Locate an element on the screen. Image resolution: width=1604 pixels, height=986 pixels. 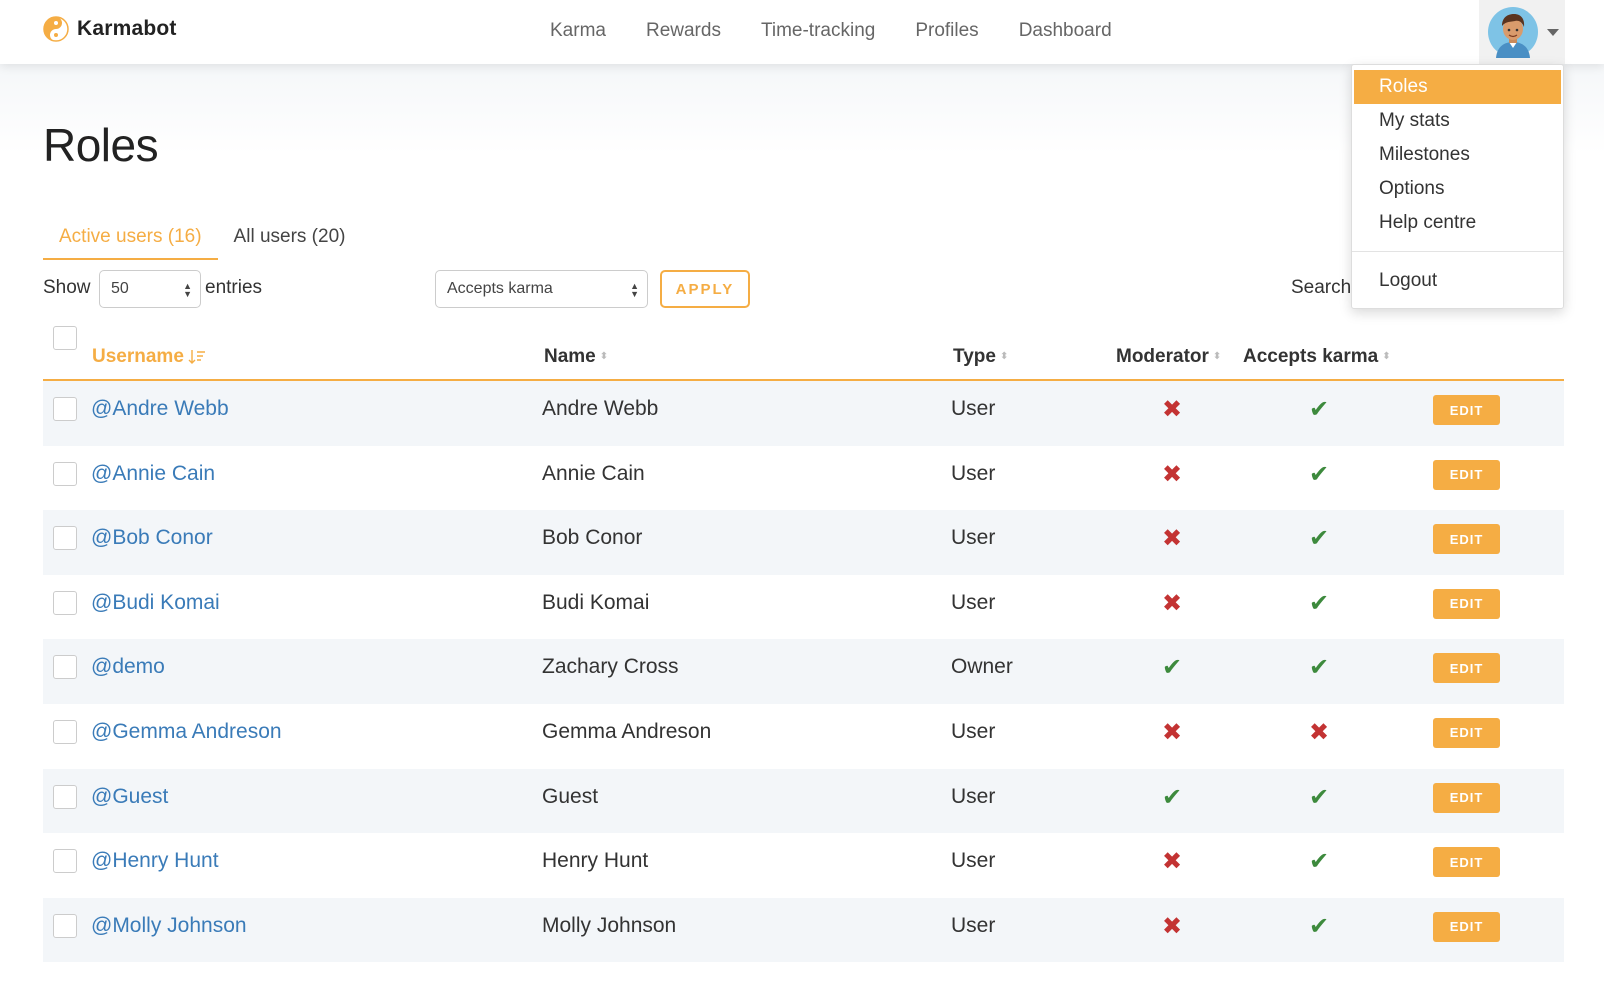
nav-link-dashboard: Dashboard is located at coordinates (1065, 31).